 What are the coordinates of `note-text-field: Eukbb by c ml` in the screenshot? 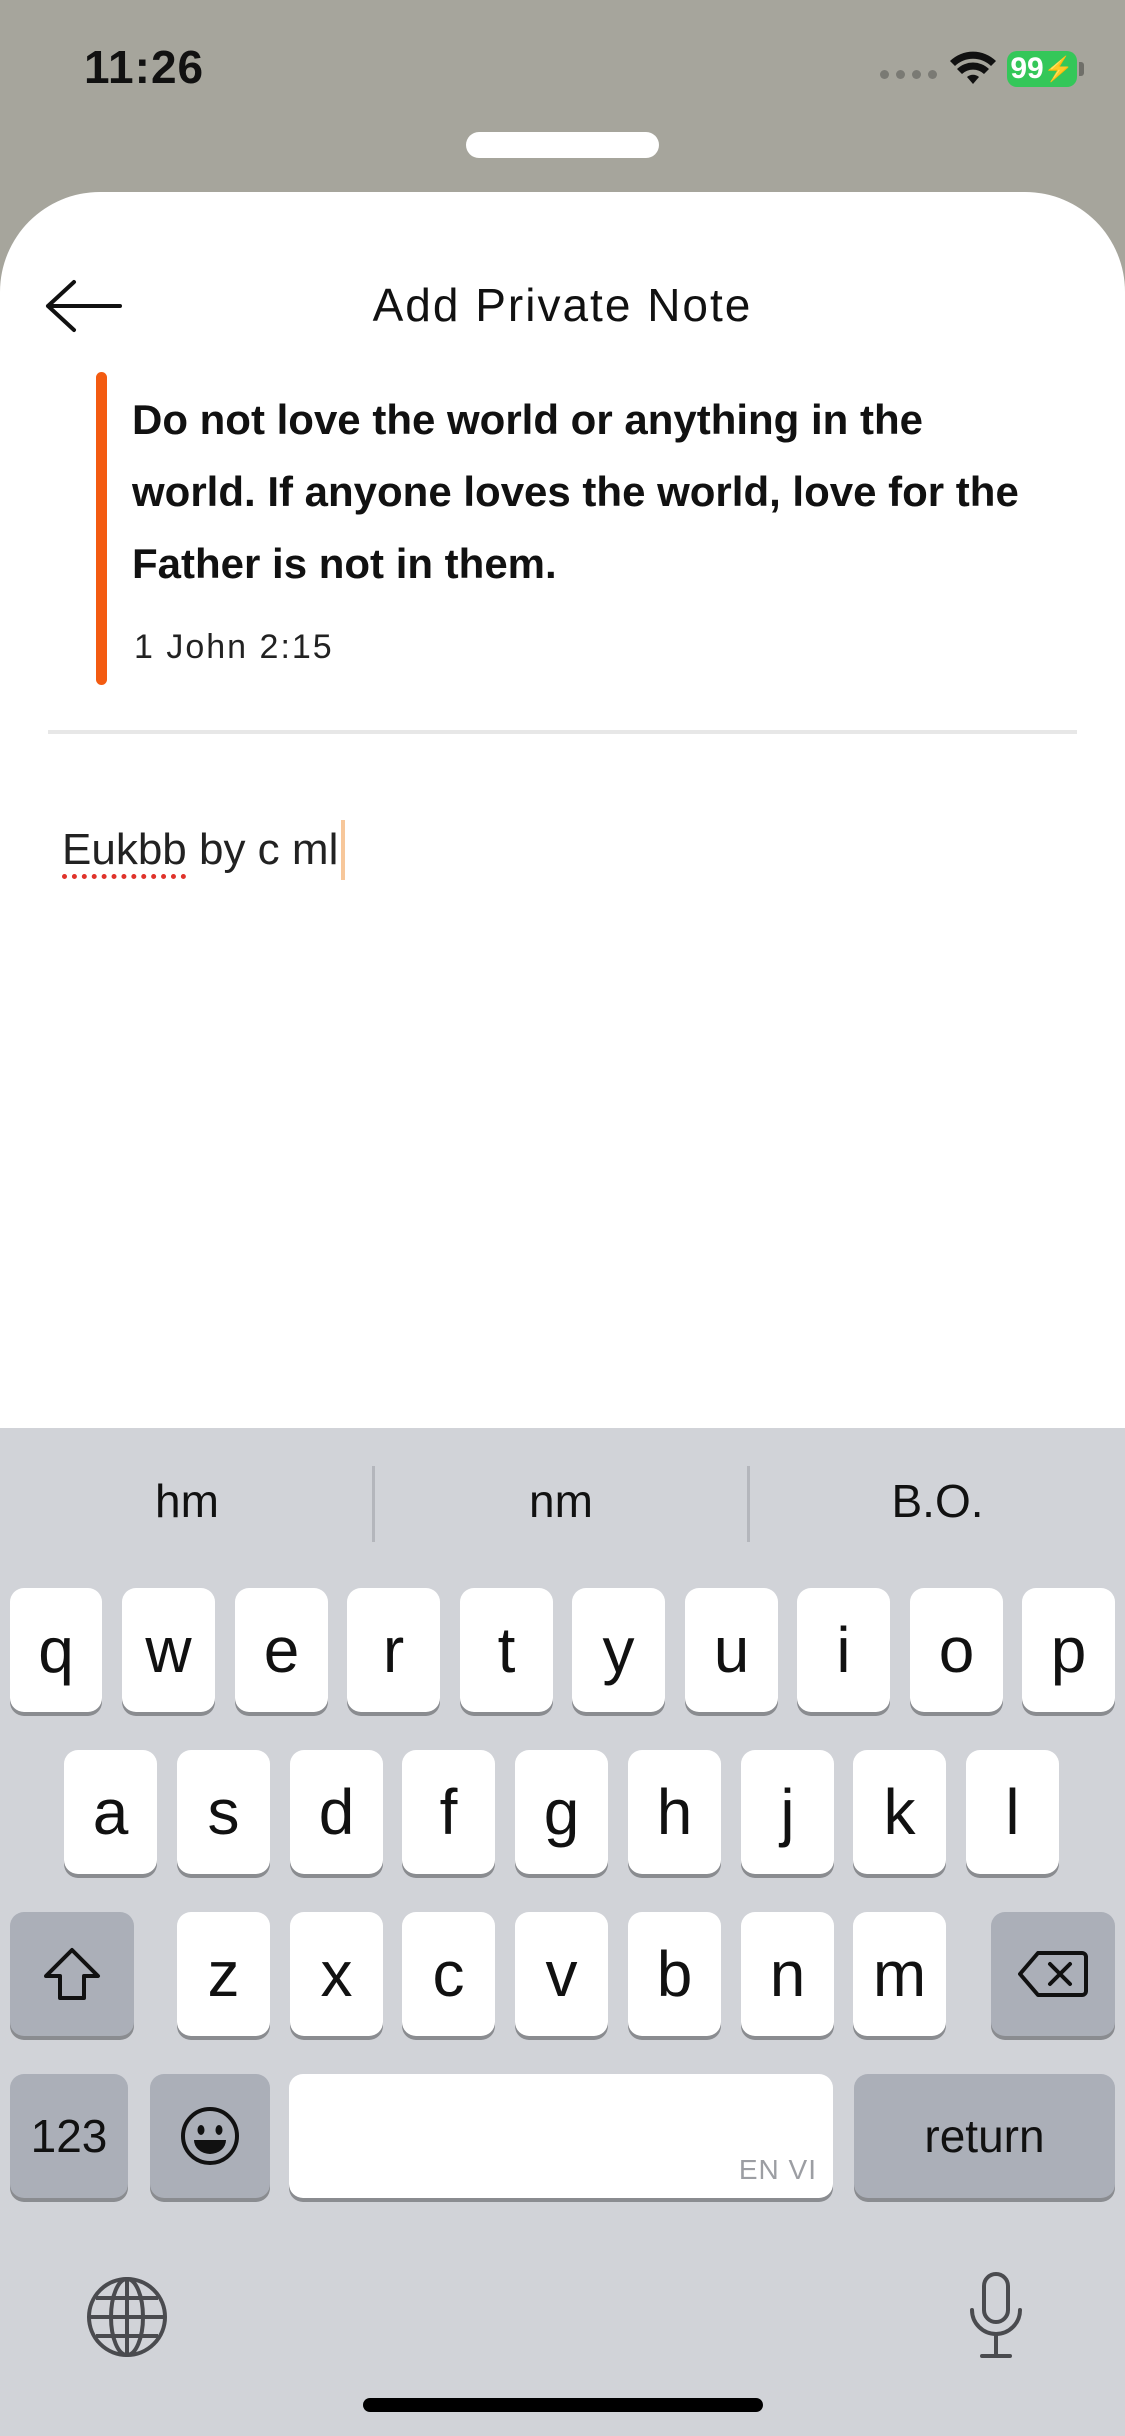 It's located at (204, 850).